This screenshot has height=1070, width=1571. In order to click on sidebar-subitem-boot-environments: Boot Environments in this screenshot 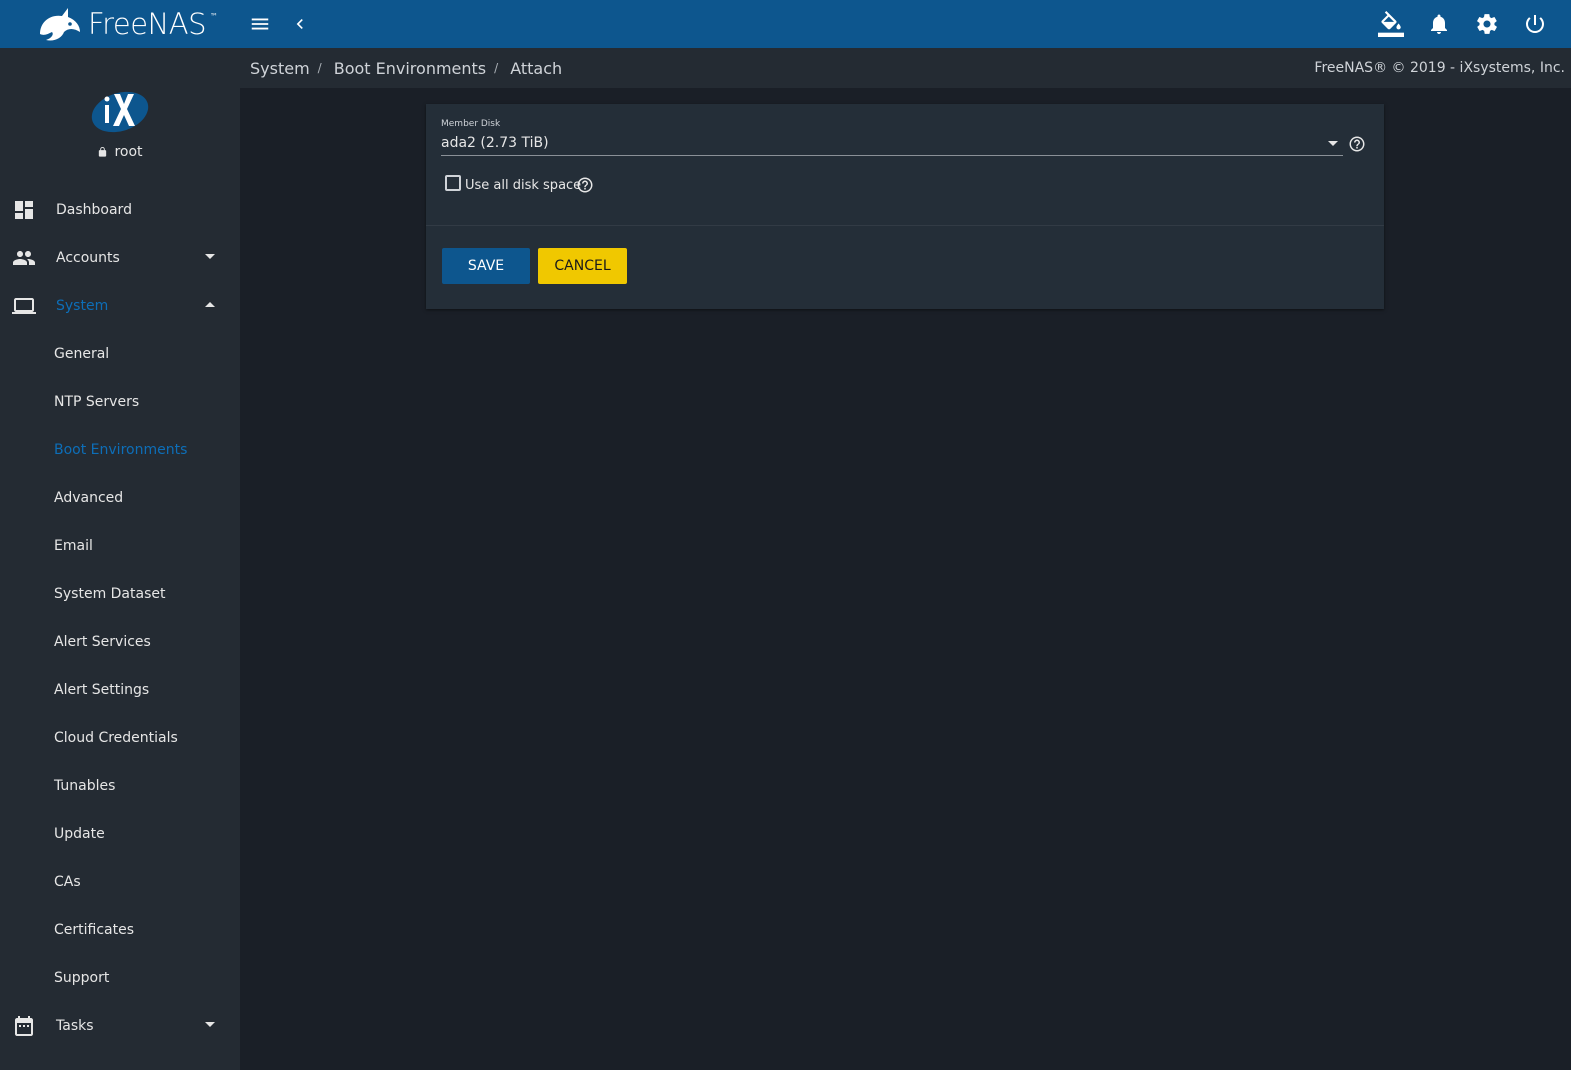, I will do `click(120, 450)`.